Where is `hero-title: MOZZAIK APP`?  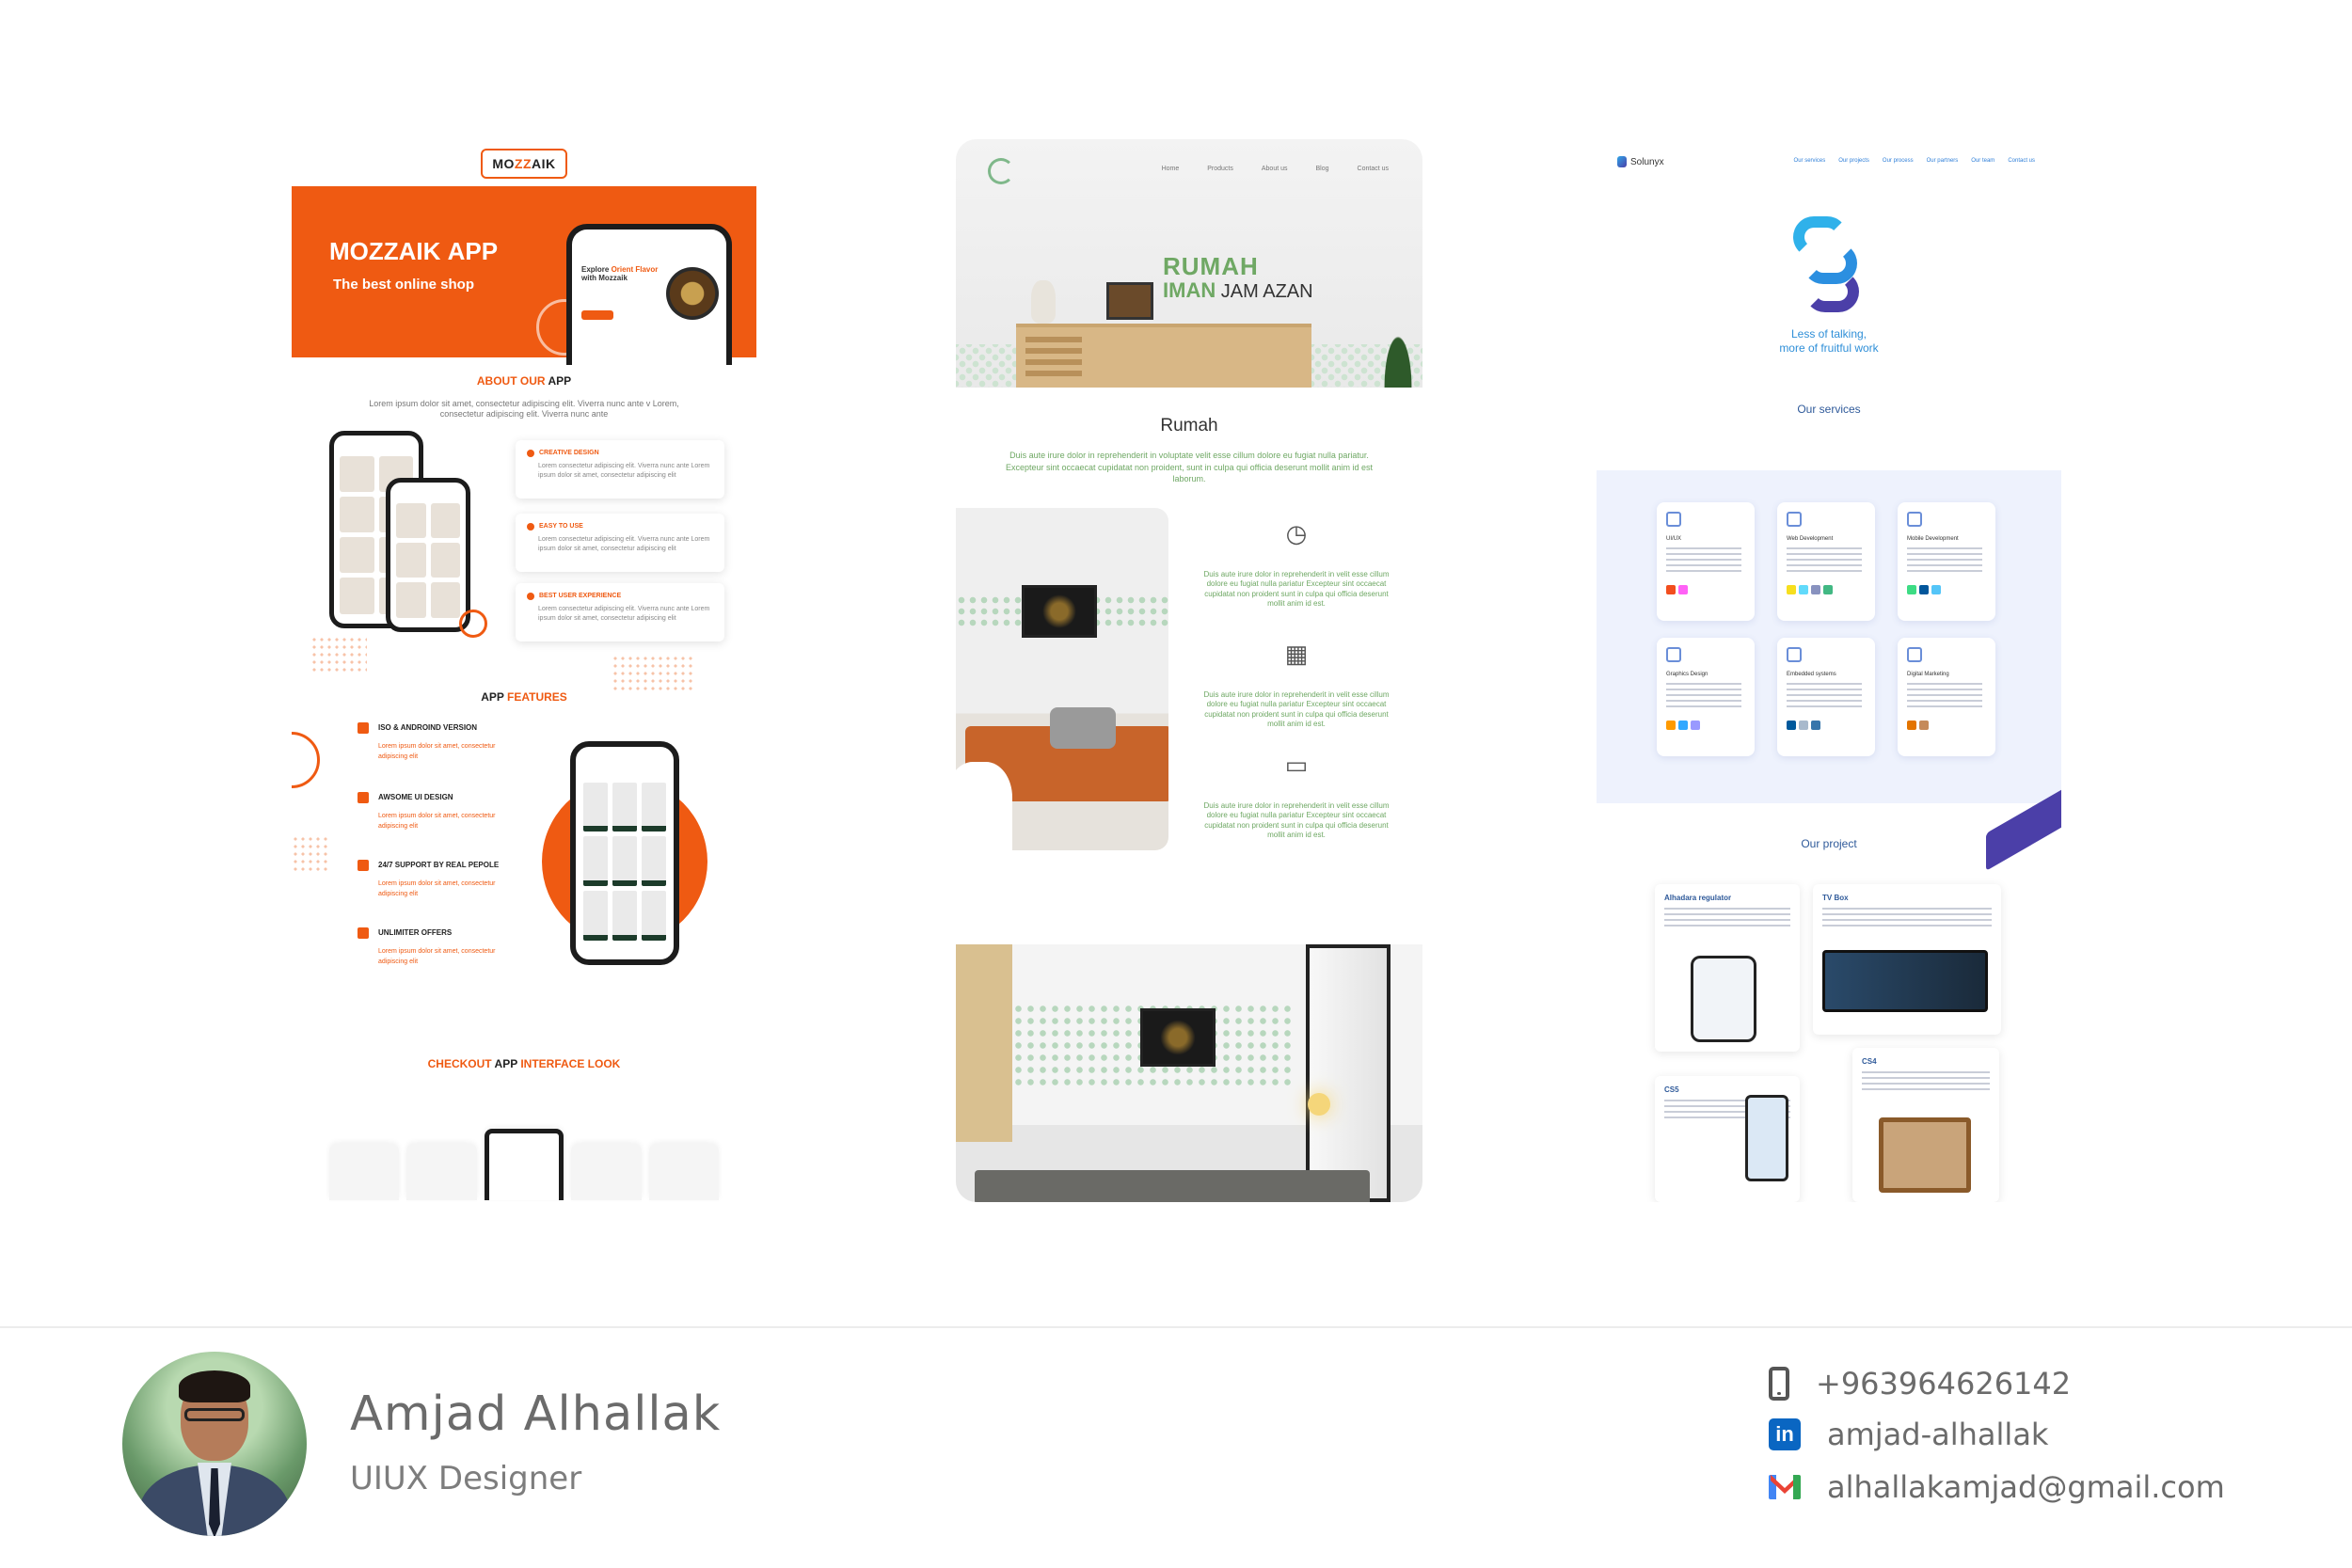
hero-title: MOZZAIK APP is located at coordinates (414, 251).